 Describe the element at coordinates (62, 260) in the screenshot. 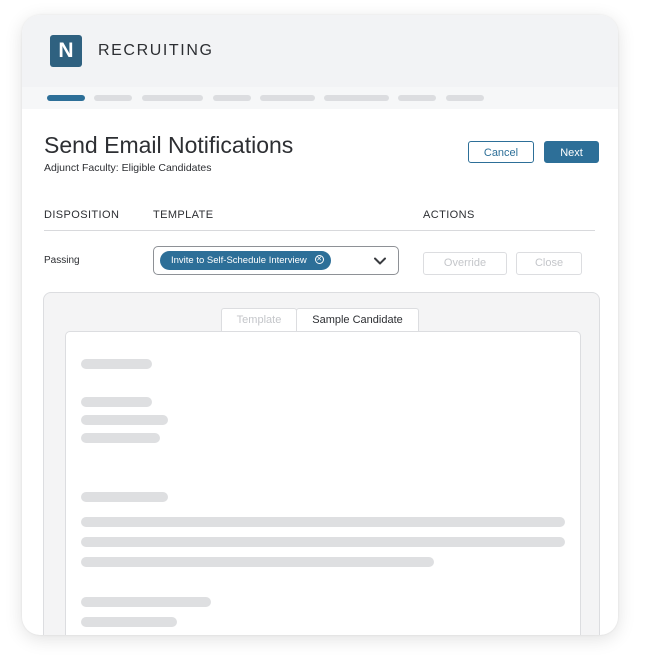

I see `disposition-passing: Passing` at that location.